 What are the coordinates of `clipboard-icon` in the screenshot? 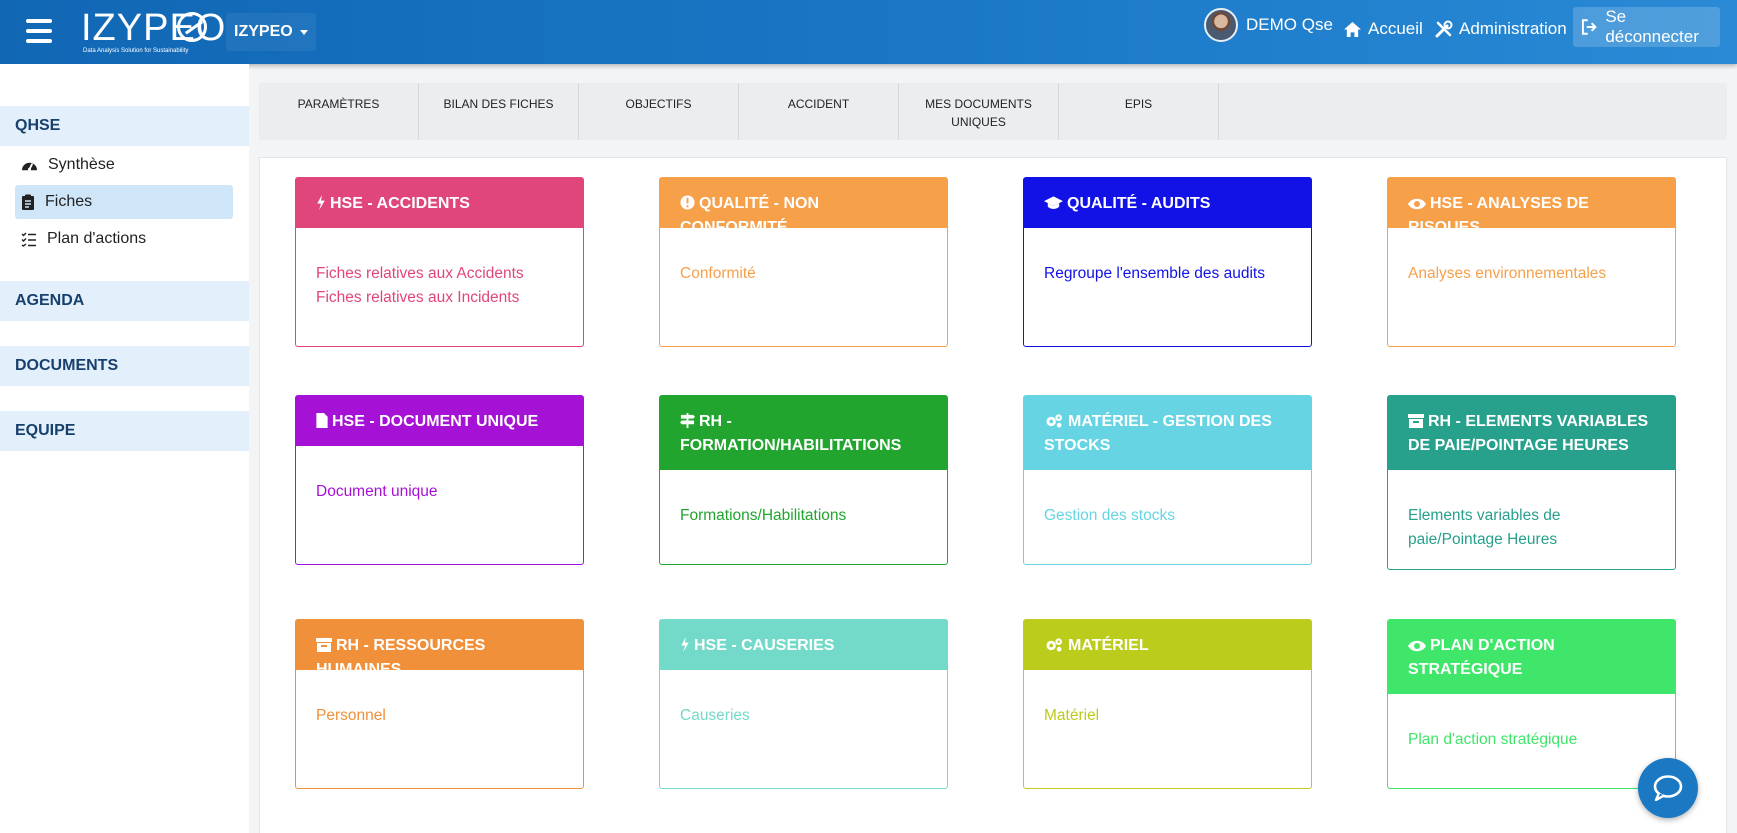 It's located at (28, 202).